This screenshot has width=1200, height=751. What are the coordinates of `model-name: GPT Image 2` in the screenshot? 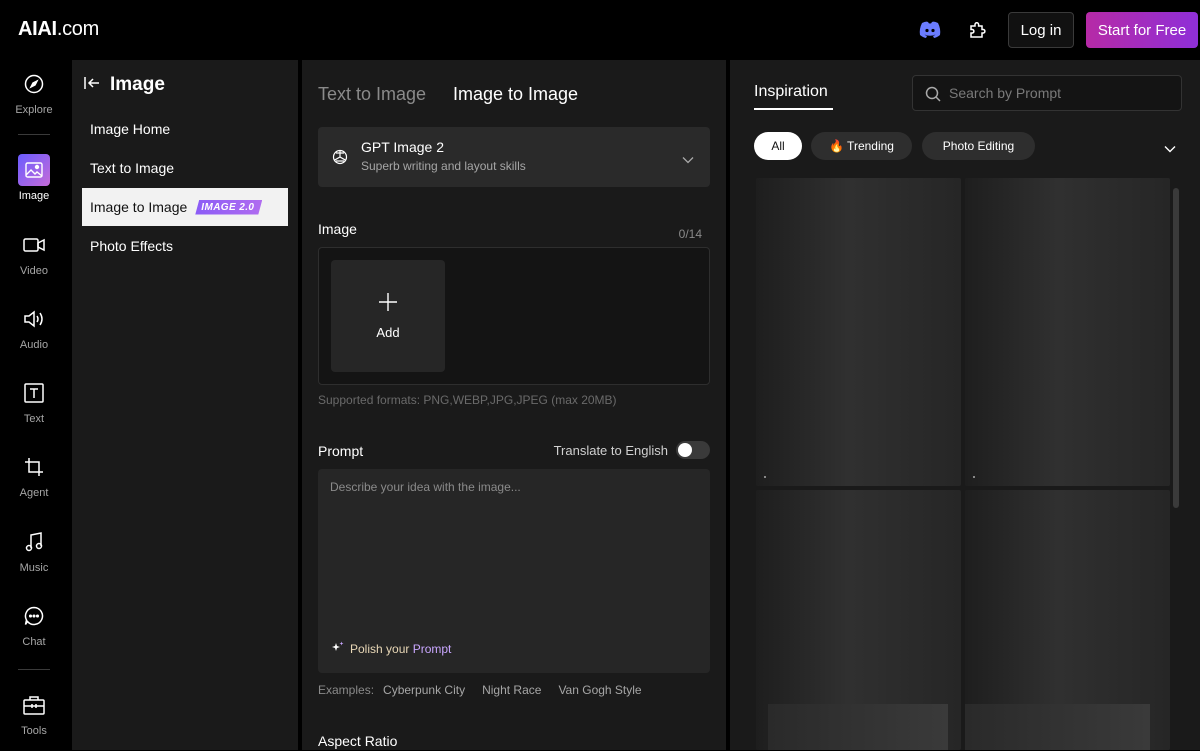 It's located at (403, 147).